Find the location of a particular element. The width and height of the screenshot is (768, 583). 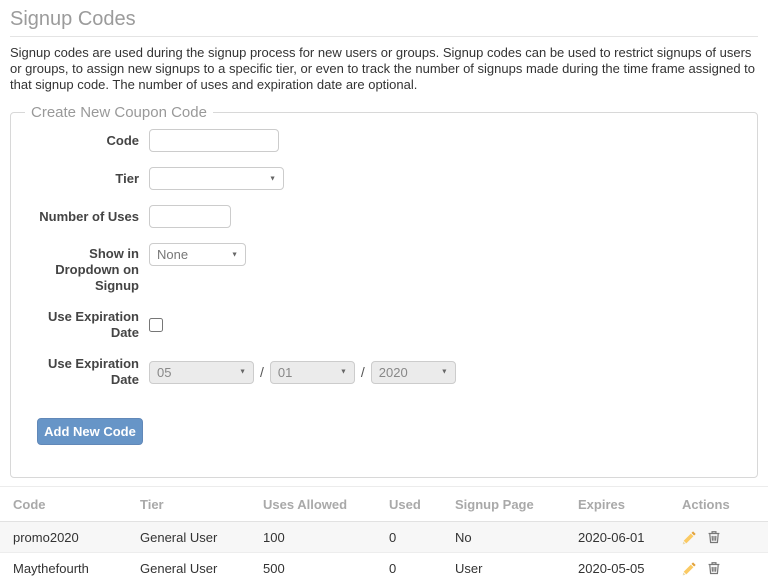

number-of-uses-label: Number of Uses is located at coordinates (93, 217).